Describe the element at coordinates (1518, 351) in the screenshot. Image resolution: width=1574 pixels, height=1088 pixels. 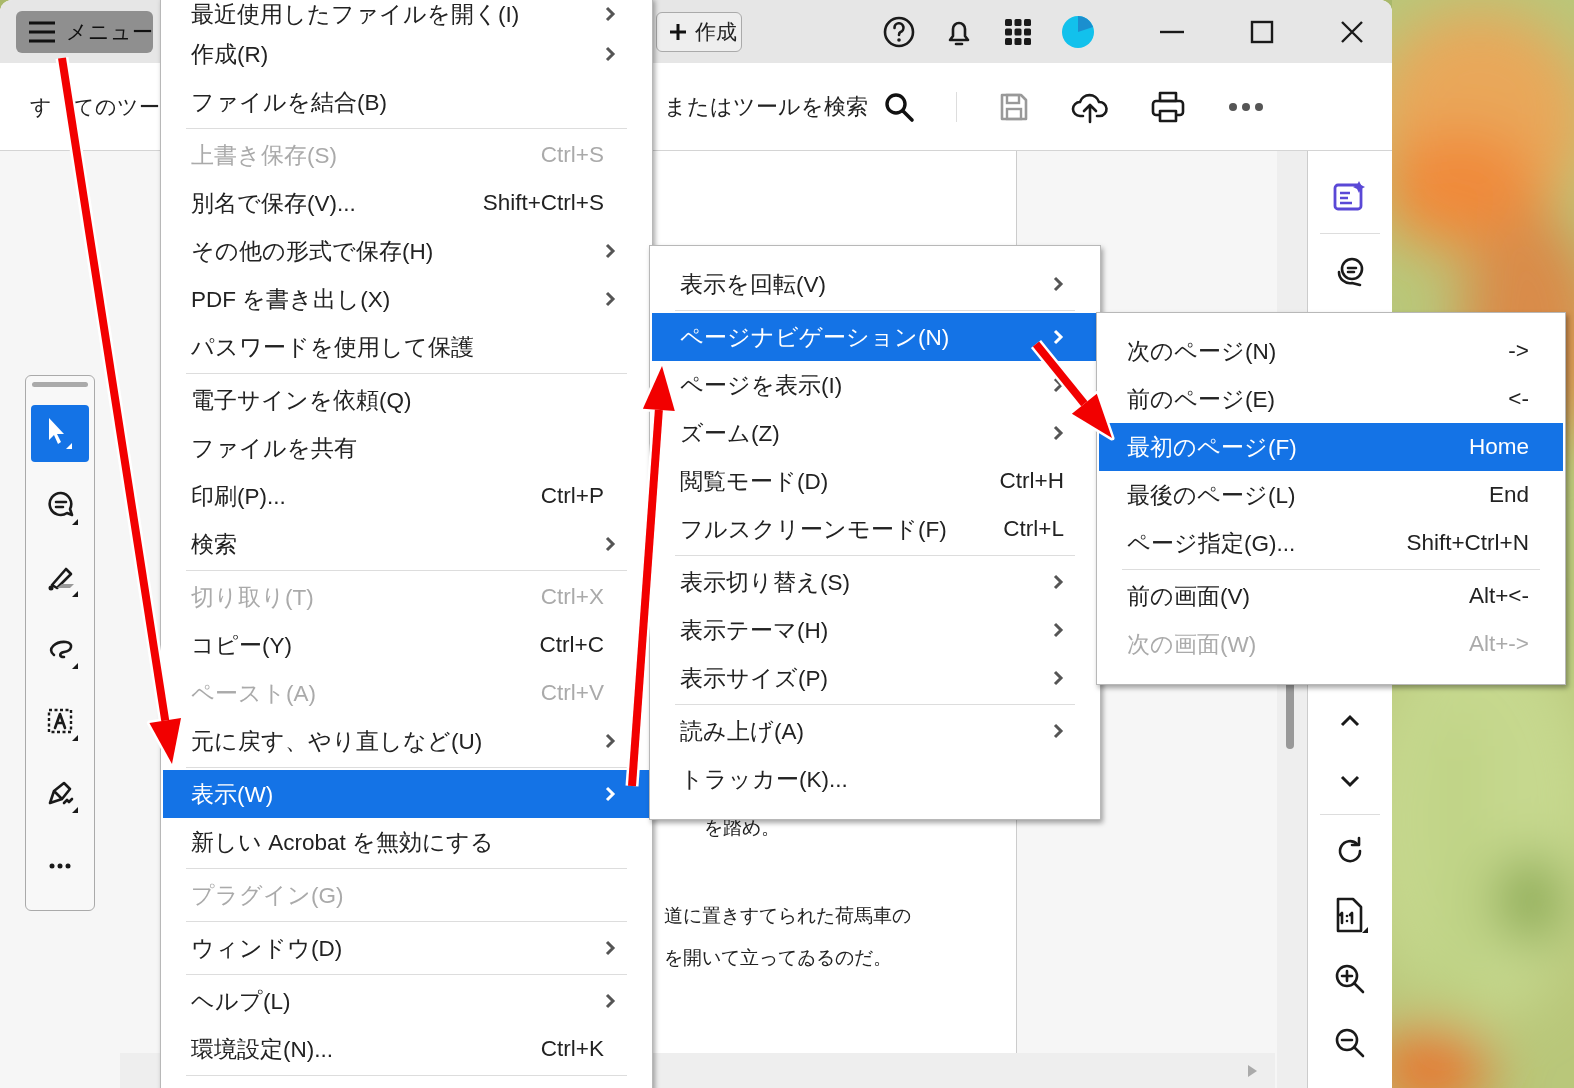
I see `shortcut-text: ->` at that location.